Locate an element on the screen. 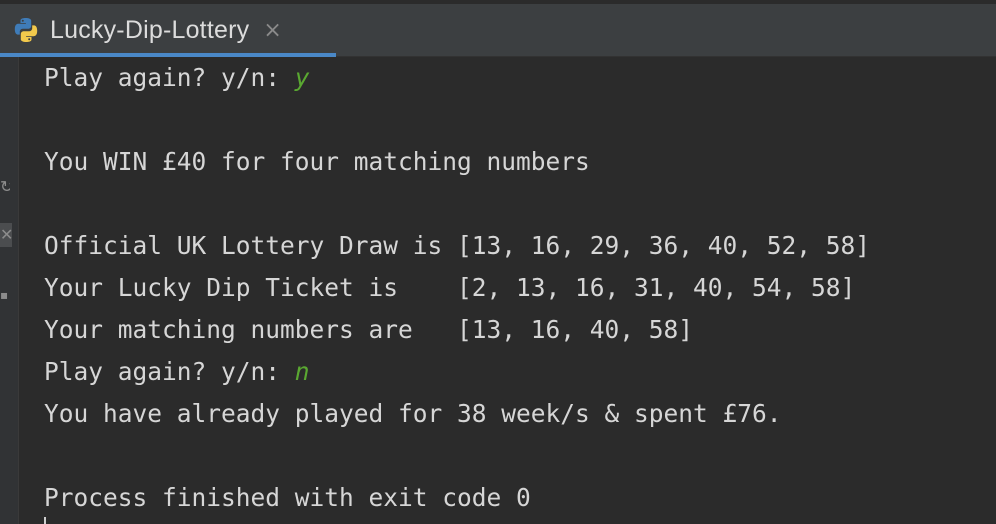 This screenshot has height=524, width=996. tool-gutter: ↻ ✕ ▪ is located at coordinates (9, 290).